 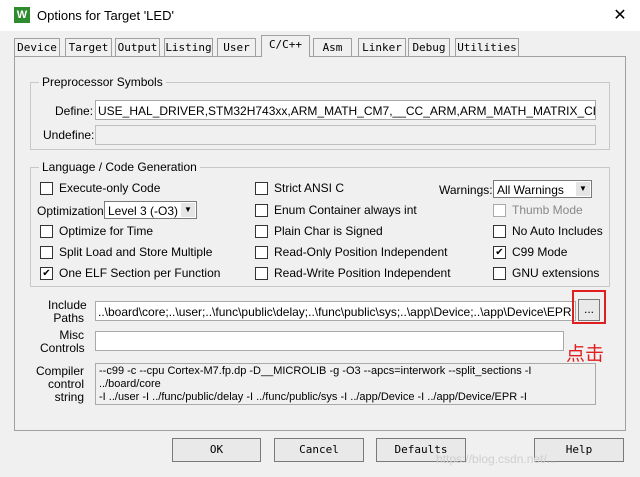 What do you see at coordinates (236, 47) in the screenshot?
I see `tab-user: User` at bounding box center [236, 47].